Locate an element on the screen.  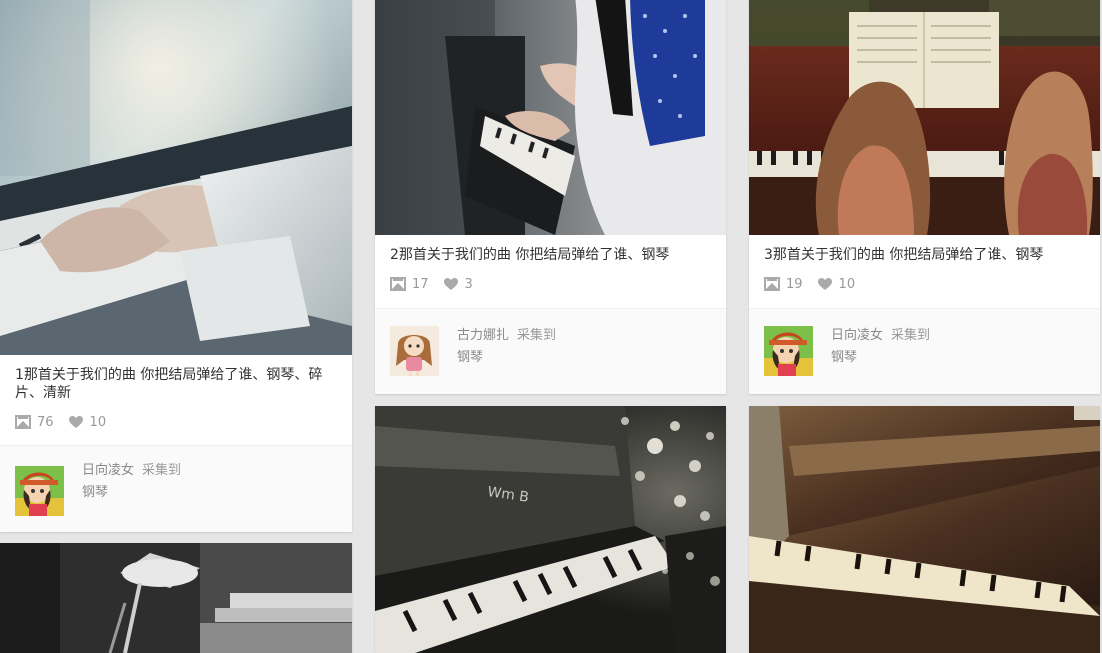
pin-image-vintage-piano is located at coordinates (924, 529).